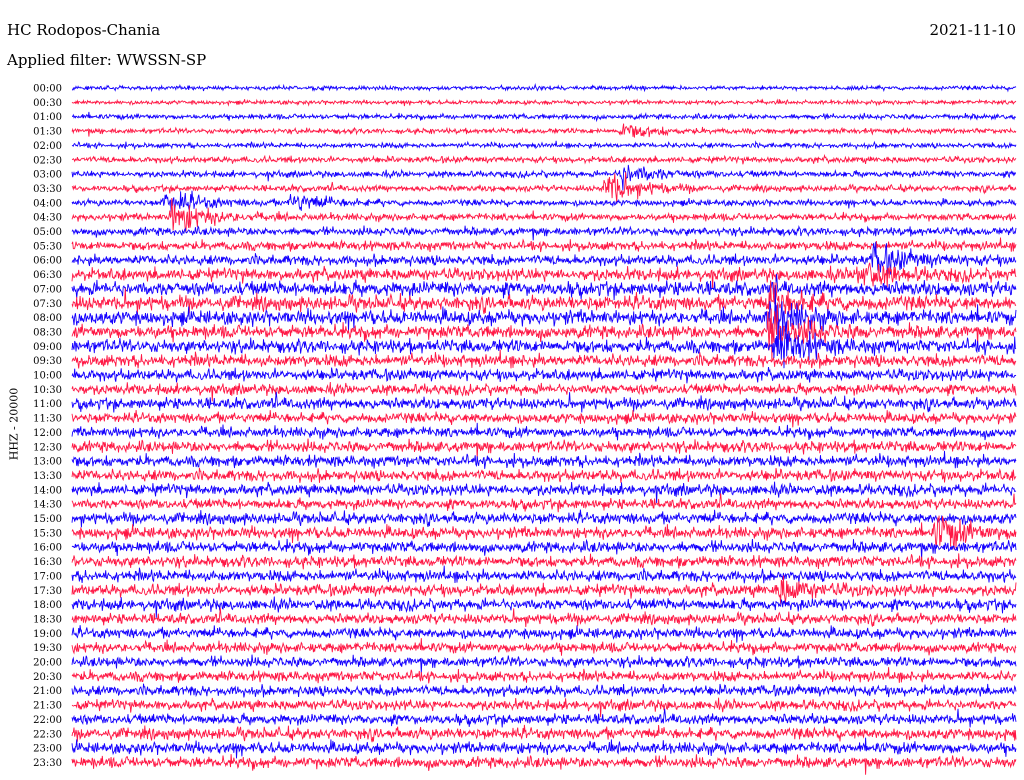 The width and height of the screenshot is (1024, 780). Describe the element at coordinates (47, 318) in the screenshot. I see `time-label: 08:00` at that location.